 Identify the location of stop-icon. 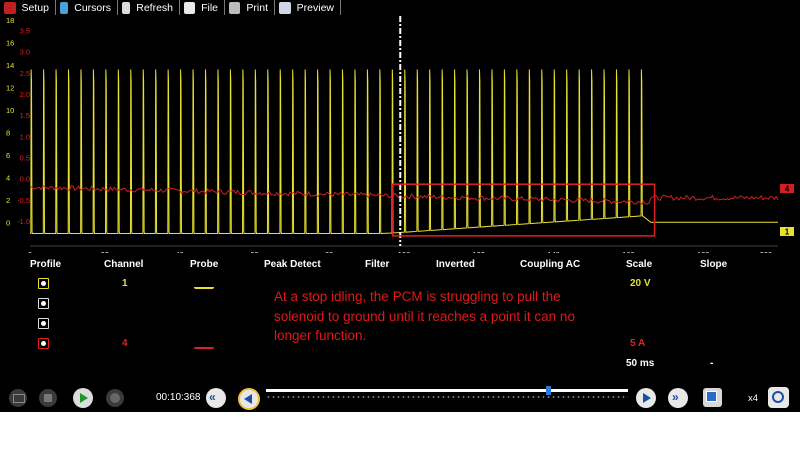
(48, 398).